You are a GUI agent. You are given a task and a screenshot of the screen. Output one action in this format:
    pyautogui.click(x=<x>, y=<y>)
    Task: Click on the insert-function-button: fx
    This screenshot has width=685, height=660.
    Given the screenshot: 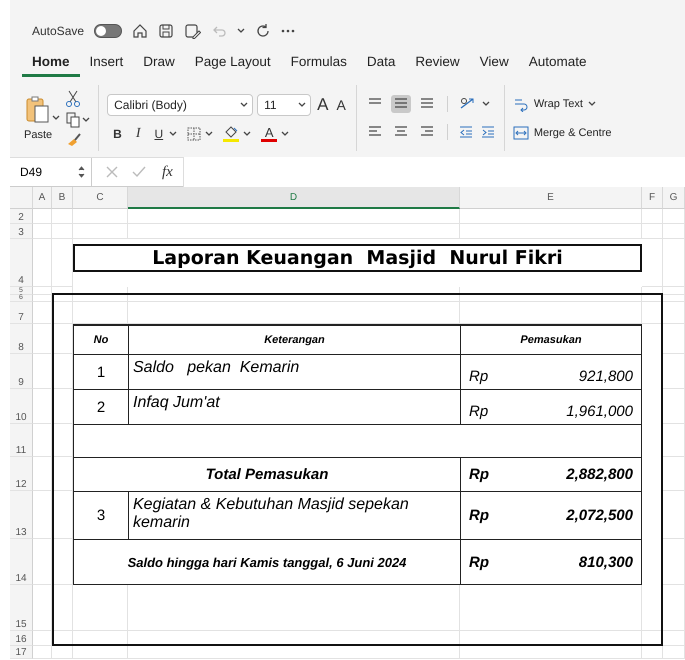 What is the action you would take?
    pyautogui.click(x=167, y=172)
    